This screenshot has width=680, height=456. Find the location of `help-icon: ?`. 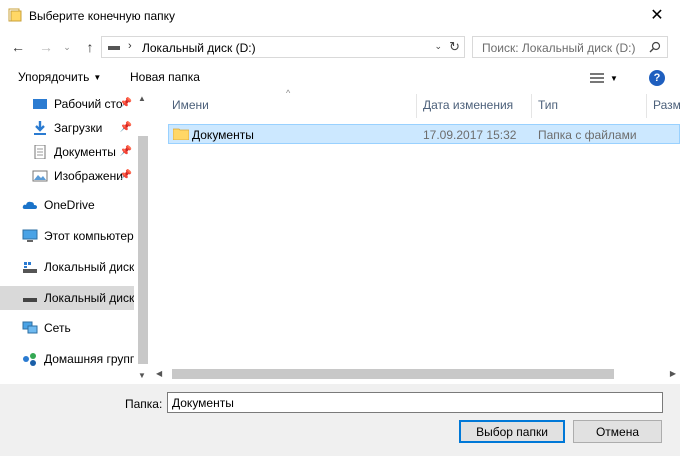

help-icon: ? is located at coordinates (657, 78).